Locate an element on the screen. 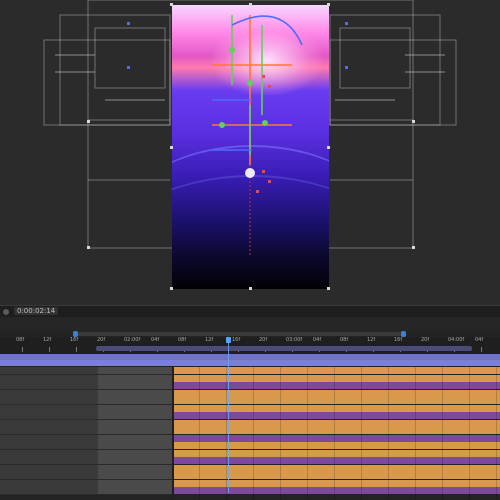 This screenshot has width=500, height=500. current-time-line is located at coordinates (228, 418).